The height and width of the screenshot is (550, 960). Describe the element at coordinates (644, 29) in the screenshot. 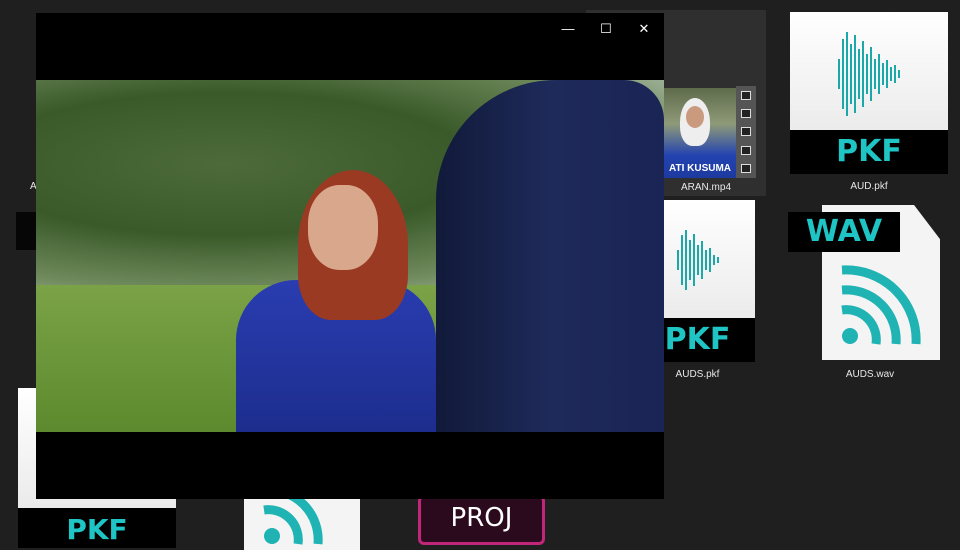

I see `close-button: ✕` at that location.